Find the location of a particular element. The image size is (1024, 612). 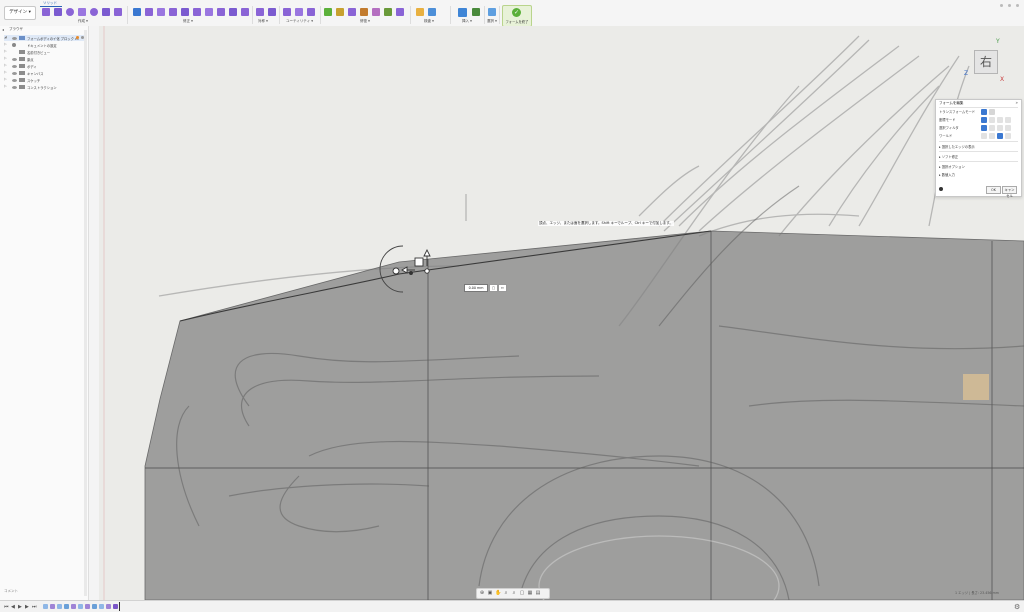

collapse-icon: ◂ is located at coordinates (3, 29).